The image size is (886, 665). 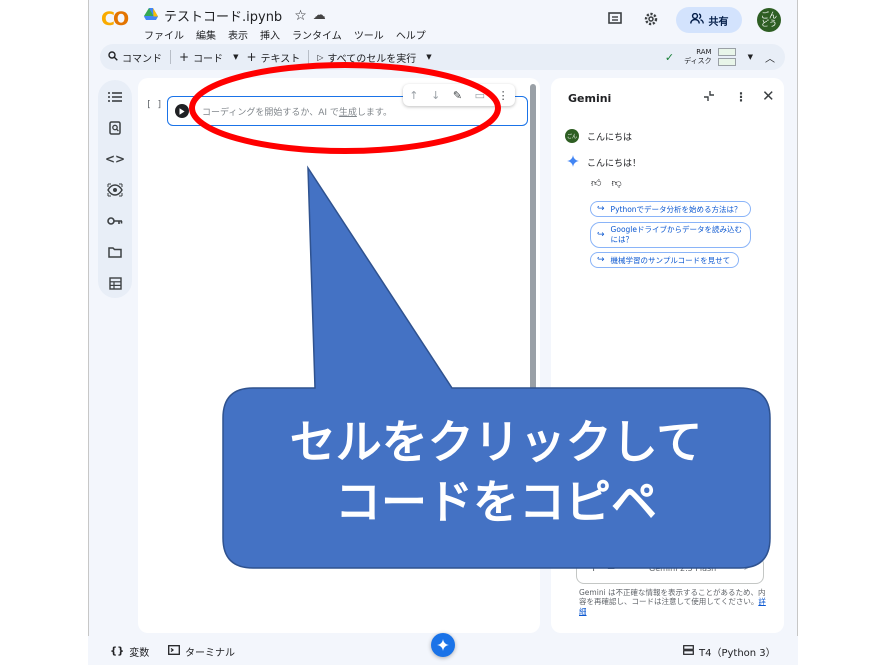 I want to click on suggestion-chip: ↪ 機械学習のサンプルコードを見せて, so click(x=665, y=260).